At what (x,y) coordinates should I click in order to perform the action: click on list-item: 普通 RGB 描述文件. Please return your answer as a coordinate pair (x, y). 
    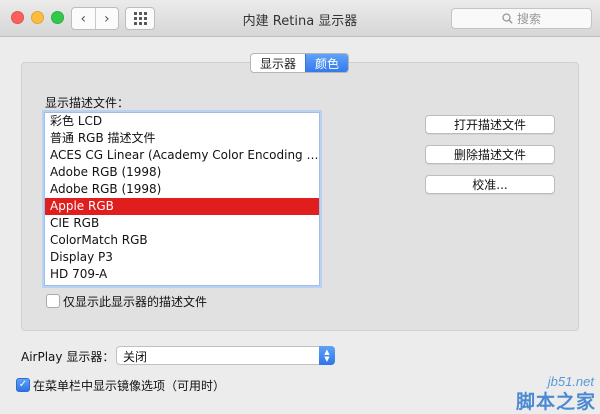
    Looking at the image, I should click on (182, 138).